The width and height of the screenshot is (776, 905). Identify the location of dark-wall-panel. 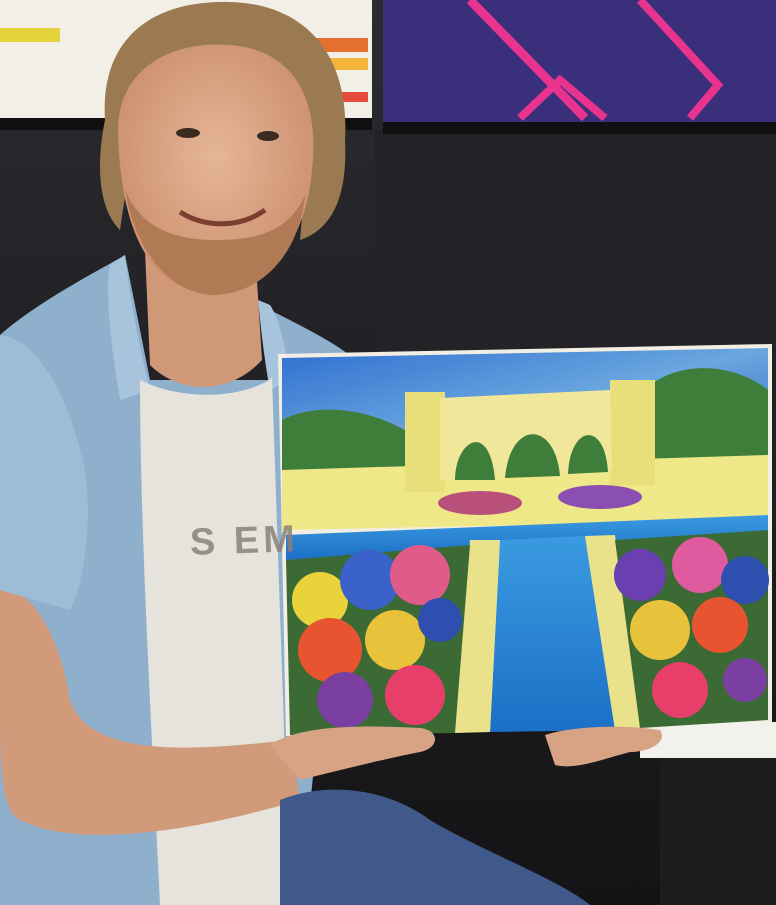
(575, 245).